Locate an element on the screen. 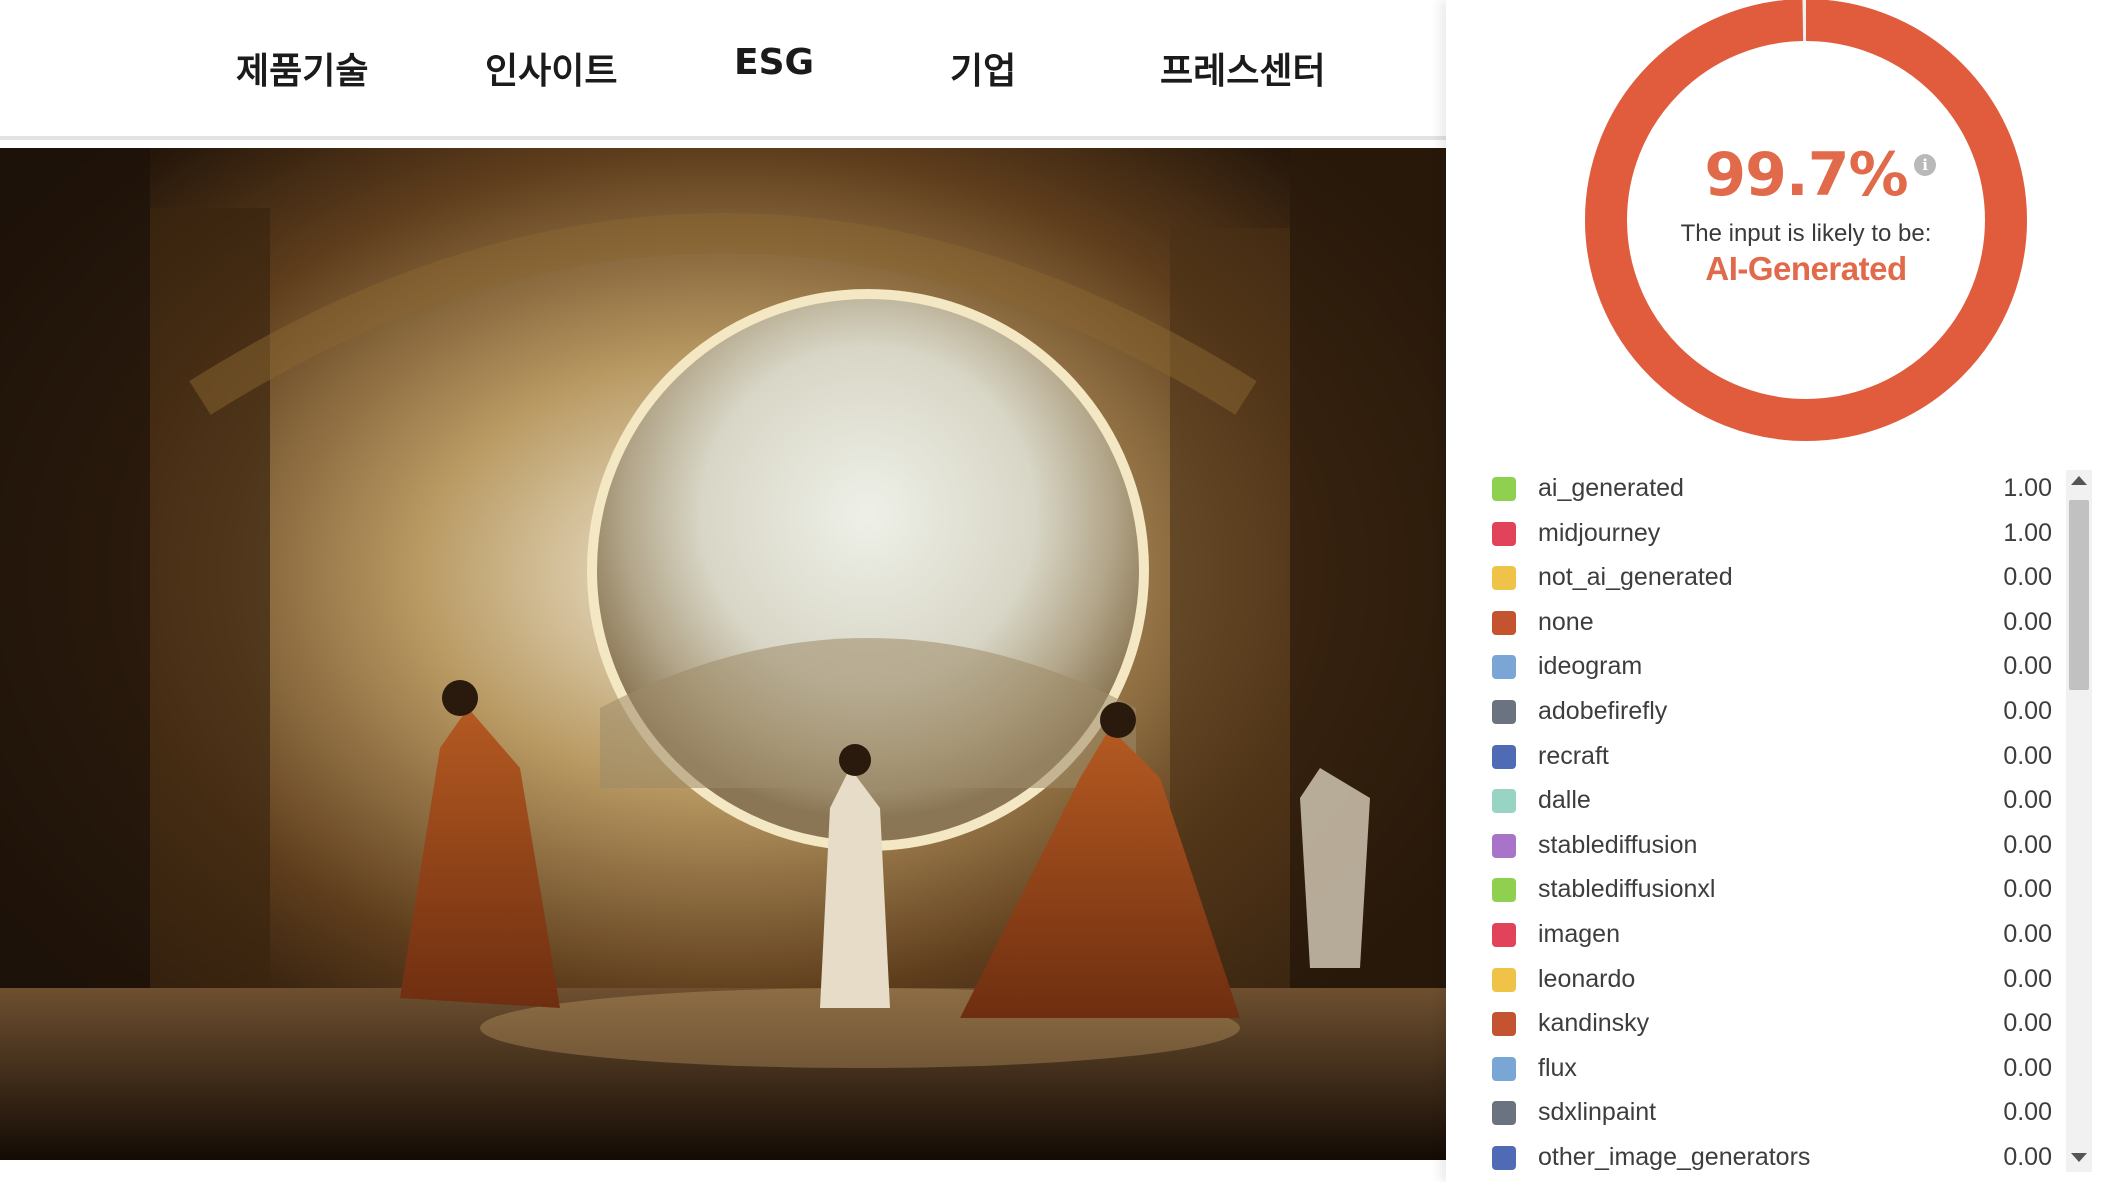 This screenshot has width=2124, height=1182. class-row: dalle 0.00 is located at coordinates (1772, 802).